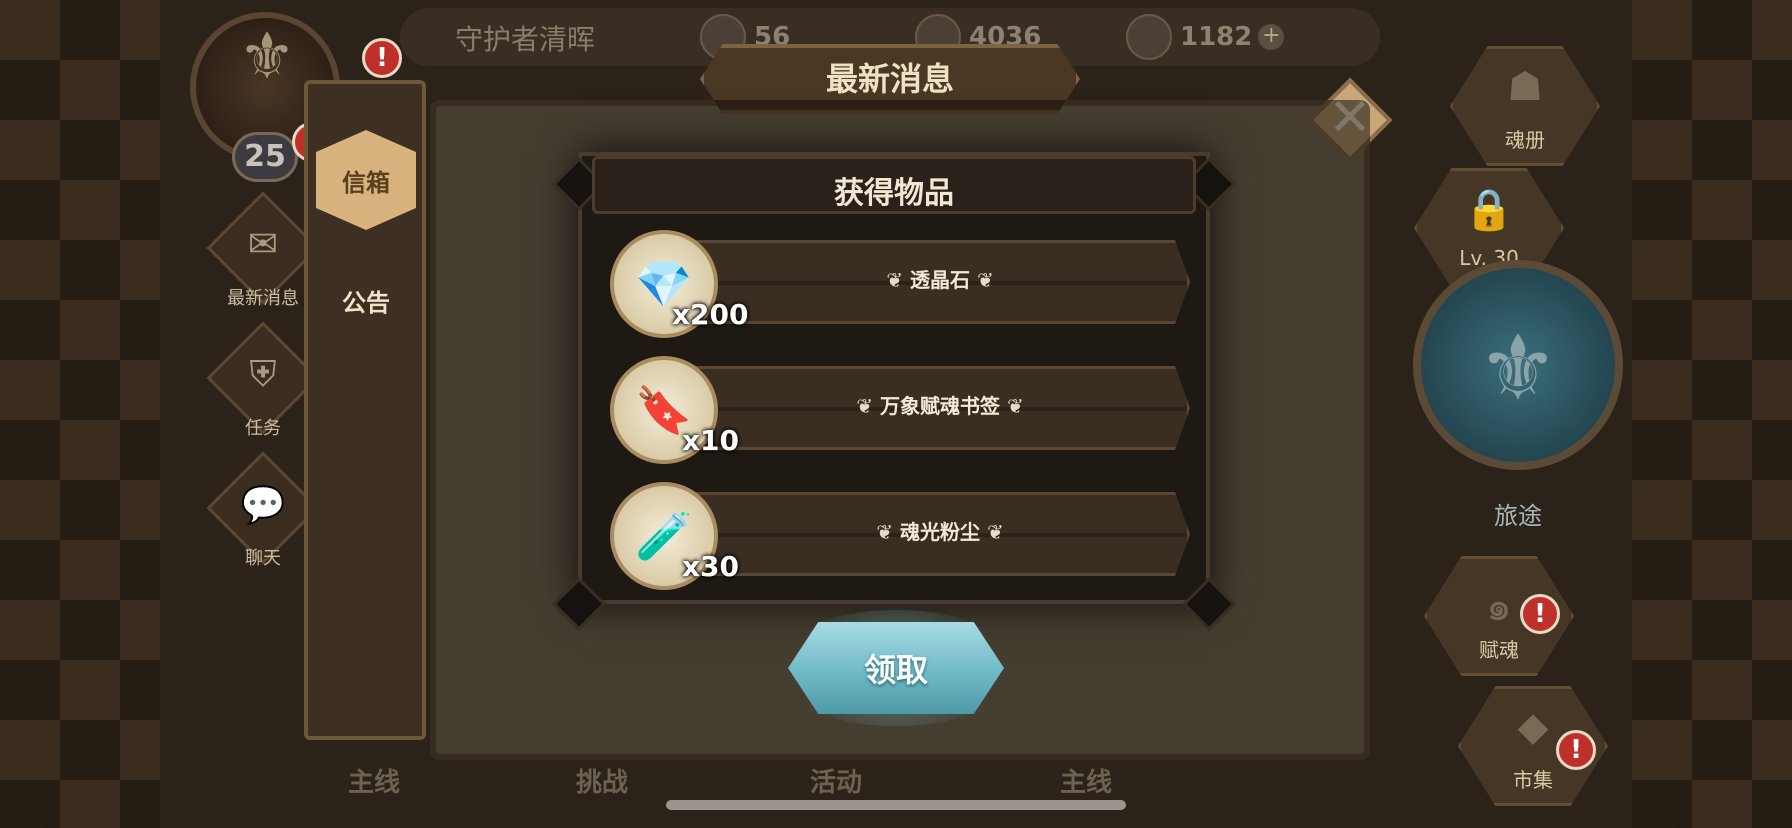  What do you see at coordinates (889, 79) in the screenshot?
I see `panel-title: 最新消息` at bounding box center [889, 79].